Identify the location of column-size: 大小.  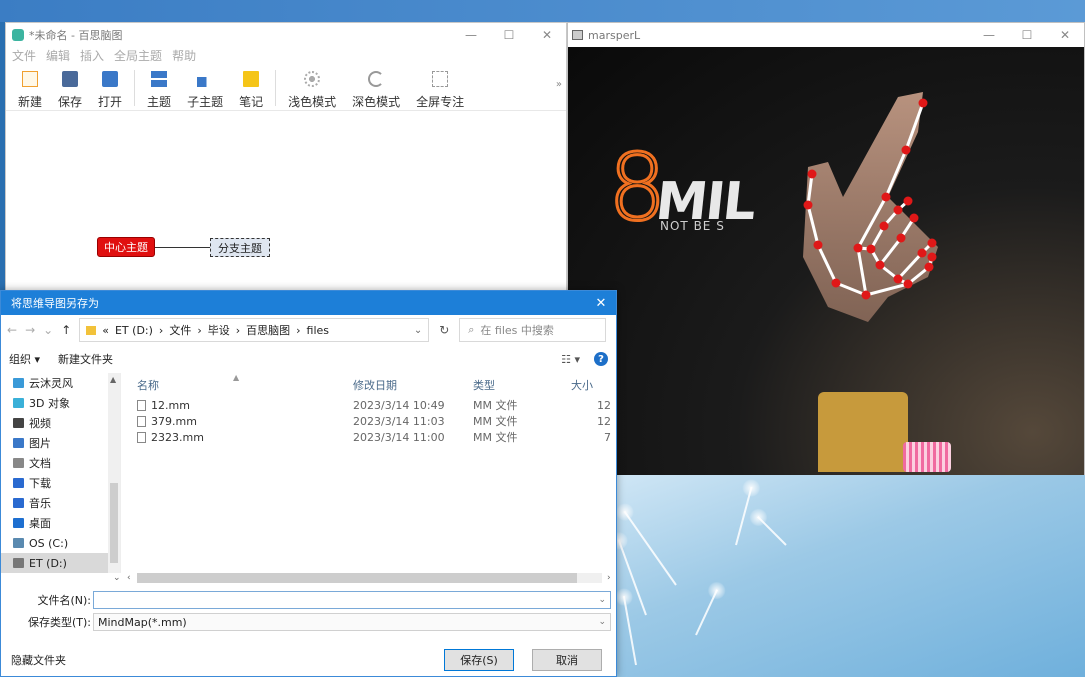
(591, 385).